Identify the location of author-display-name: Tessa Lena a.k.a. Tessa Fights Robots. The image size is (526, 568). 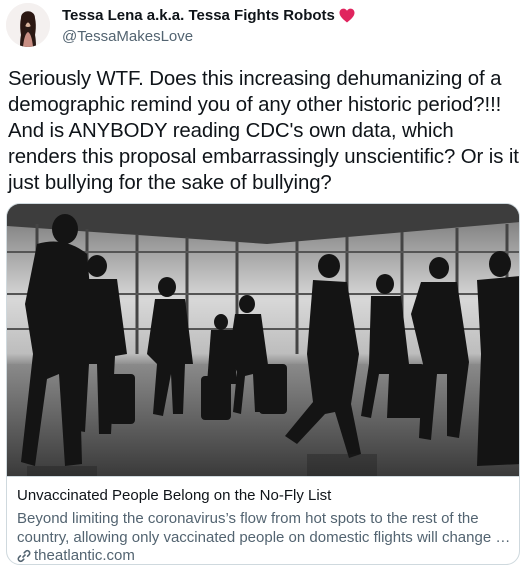
(208, 15).